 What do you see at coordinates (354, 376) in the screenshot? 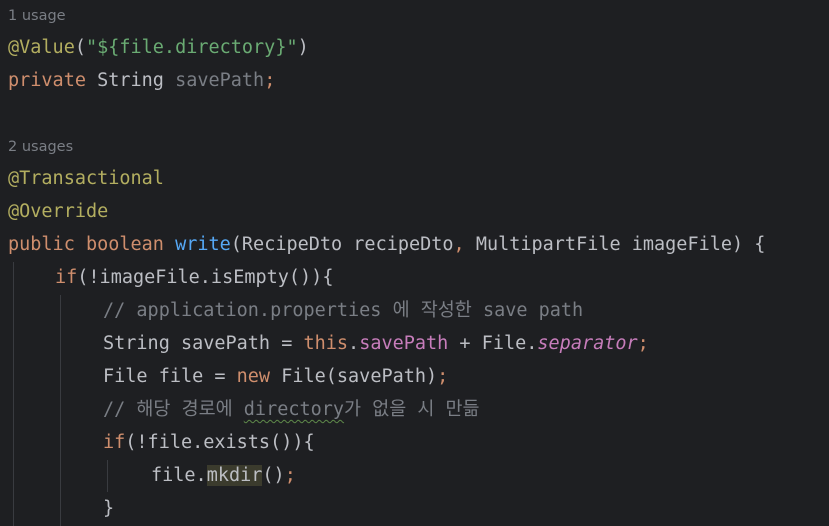
I see `constructor-token: File(savePath)` at bounding box center [354, 376].